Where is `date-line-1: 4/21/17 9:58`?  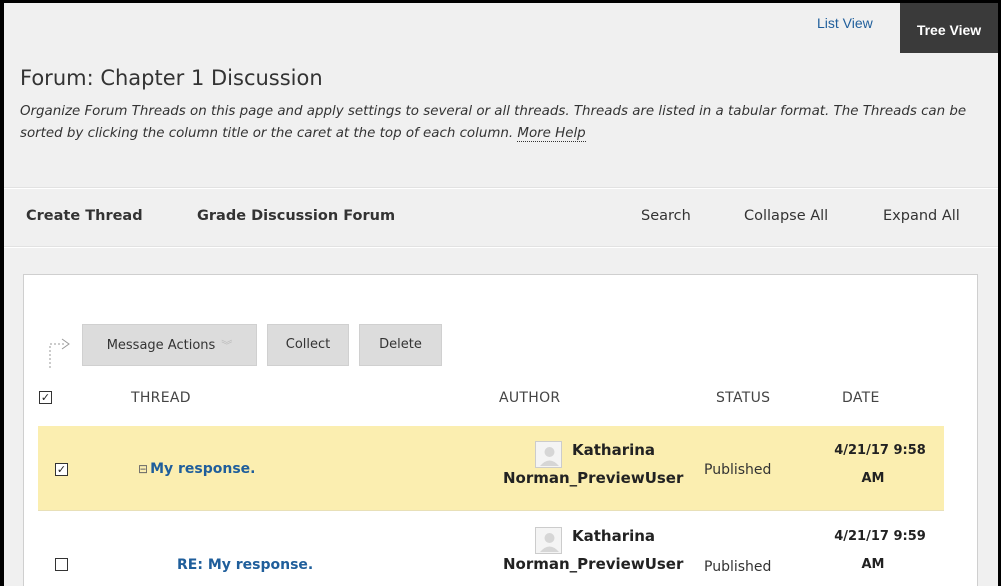
date-line-1: 4/21/17 9:58 is located at coordinates (880, 450).